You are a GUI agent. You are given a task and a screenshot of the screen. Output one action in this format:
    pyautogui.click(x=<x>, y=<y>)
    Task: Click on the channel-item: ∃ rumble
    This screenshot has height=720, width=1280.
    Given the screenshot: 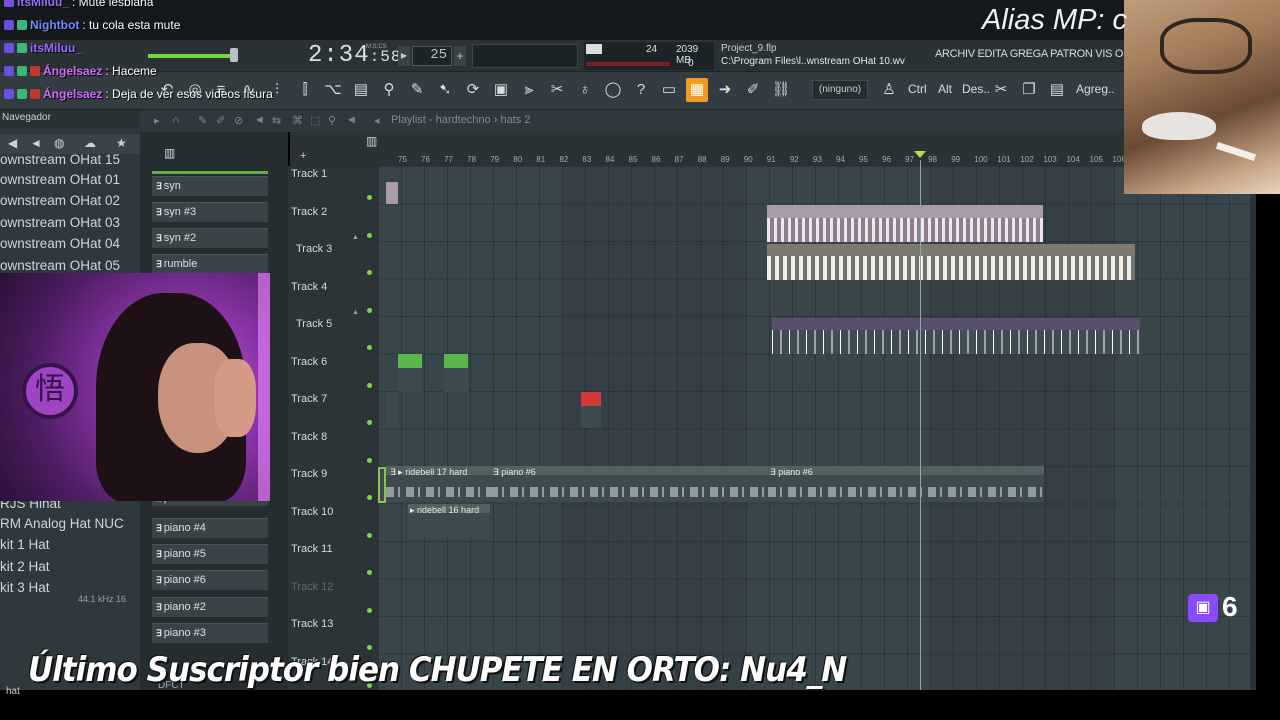 What is the action you would take?
    pyautogui.click(x=210, y=264)
    